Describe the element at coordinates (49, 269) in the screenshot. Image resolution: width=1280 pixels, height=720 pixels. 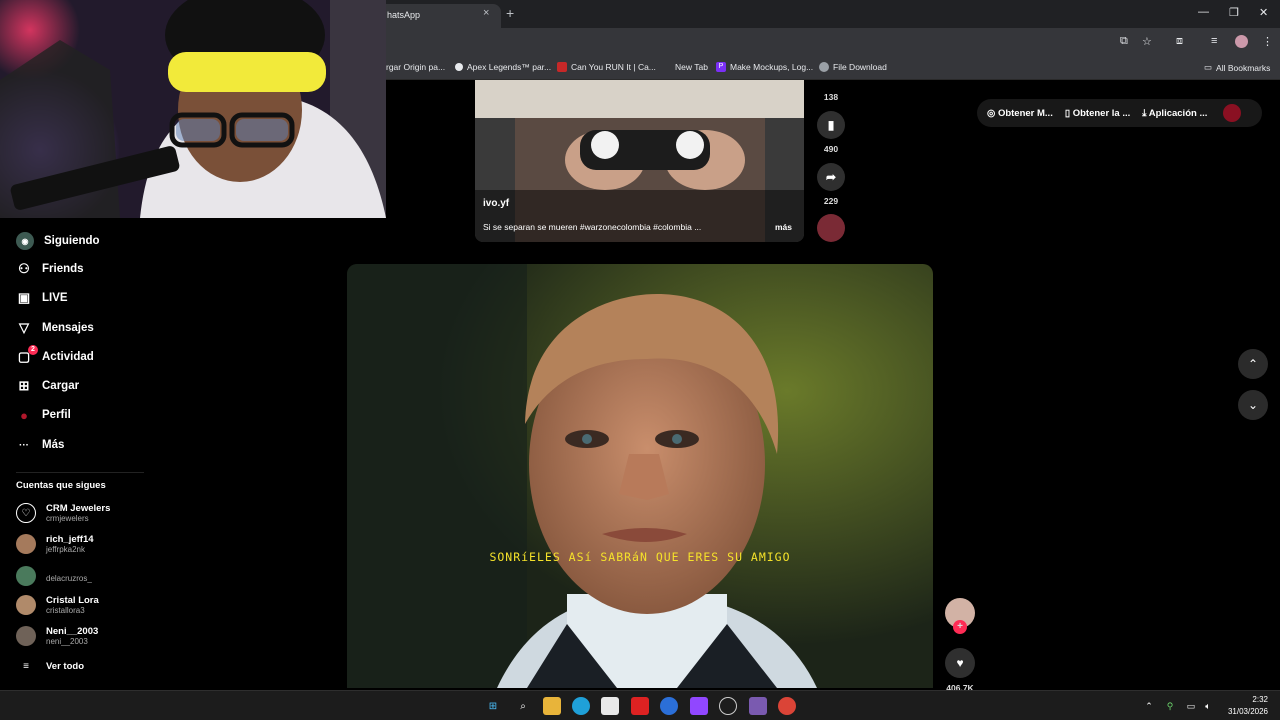
I see `sidebar-item-friends: ⚇ Friends` at that location.